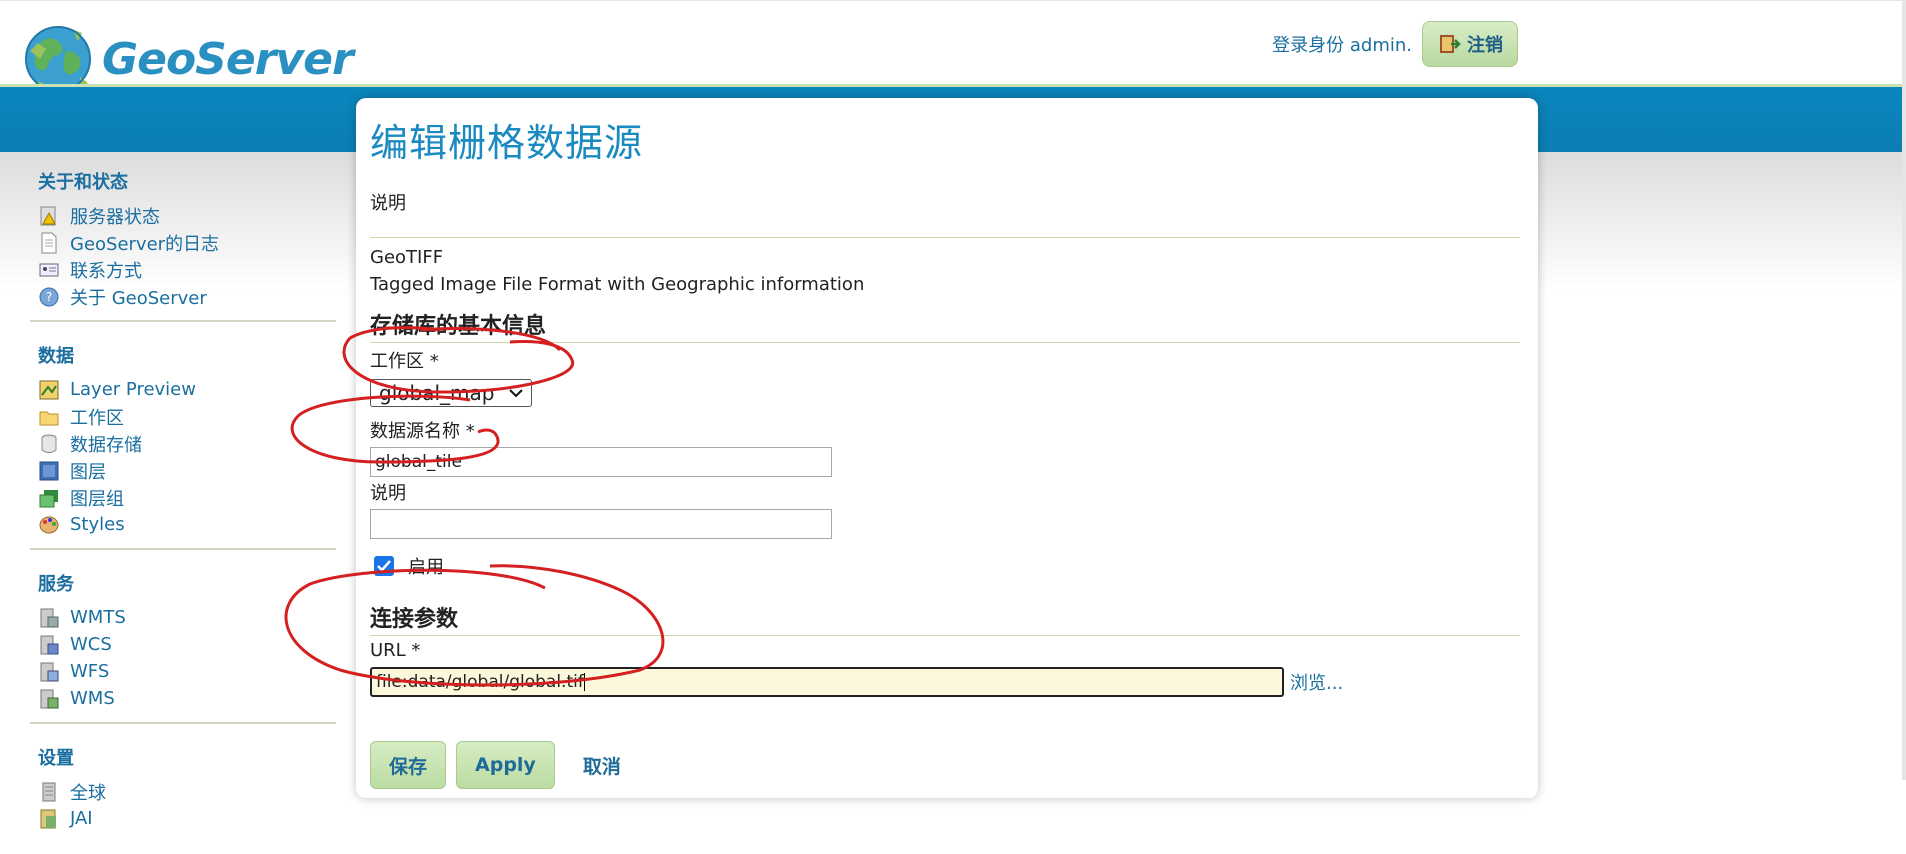 Image resolution: width=1906 pixels, height=854 pixels. I want to click on page-description: 说明, so click(388, 203).